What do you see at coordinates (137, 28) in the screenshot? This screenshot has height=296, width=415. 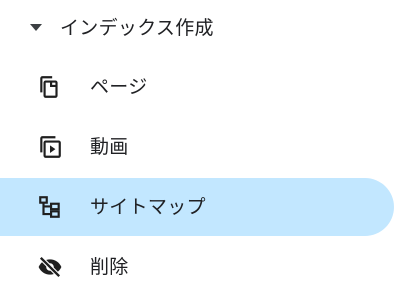 I see `section-title: インデックス作成` at bounding box center [137, 28].